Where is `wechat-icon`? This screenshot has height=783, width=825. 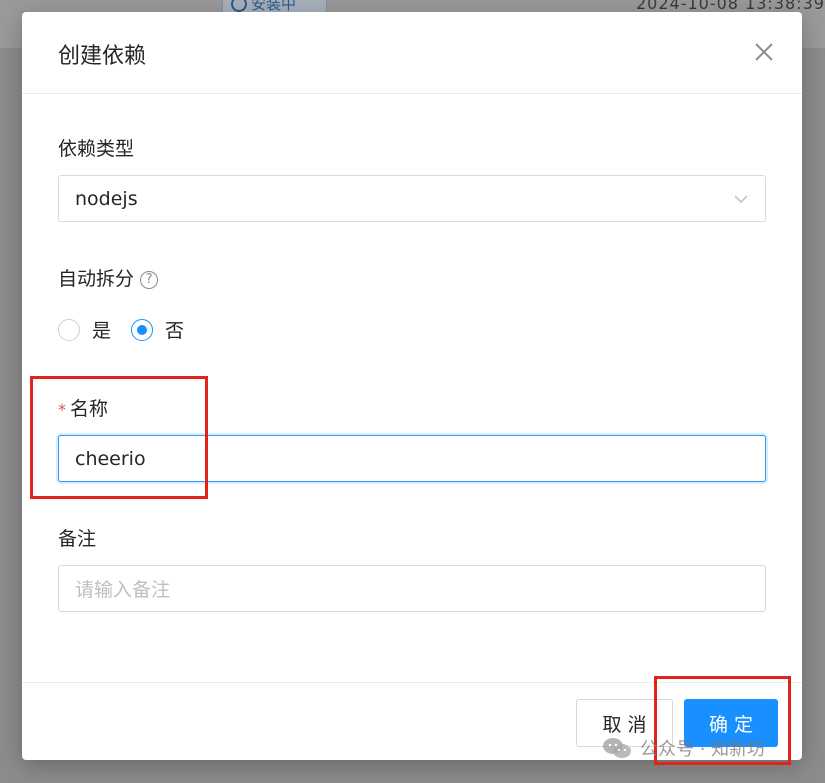
wechat-icon is located at coordinates (617, 748).